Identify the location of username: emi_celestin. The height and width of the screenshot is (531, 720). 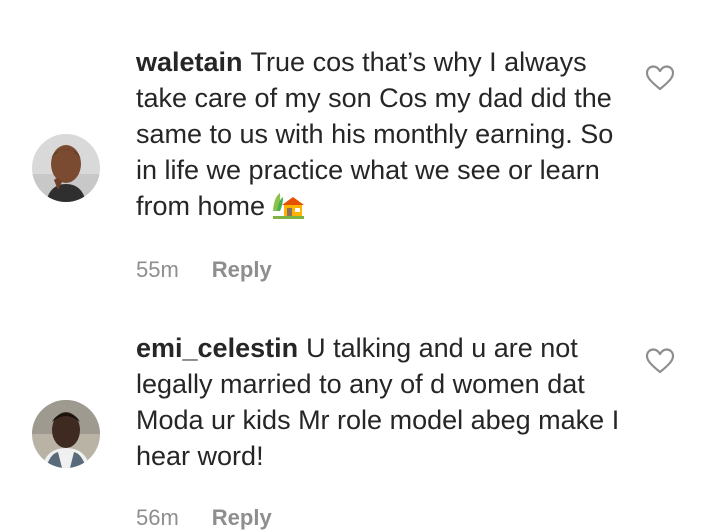
(217, 348).